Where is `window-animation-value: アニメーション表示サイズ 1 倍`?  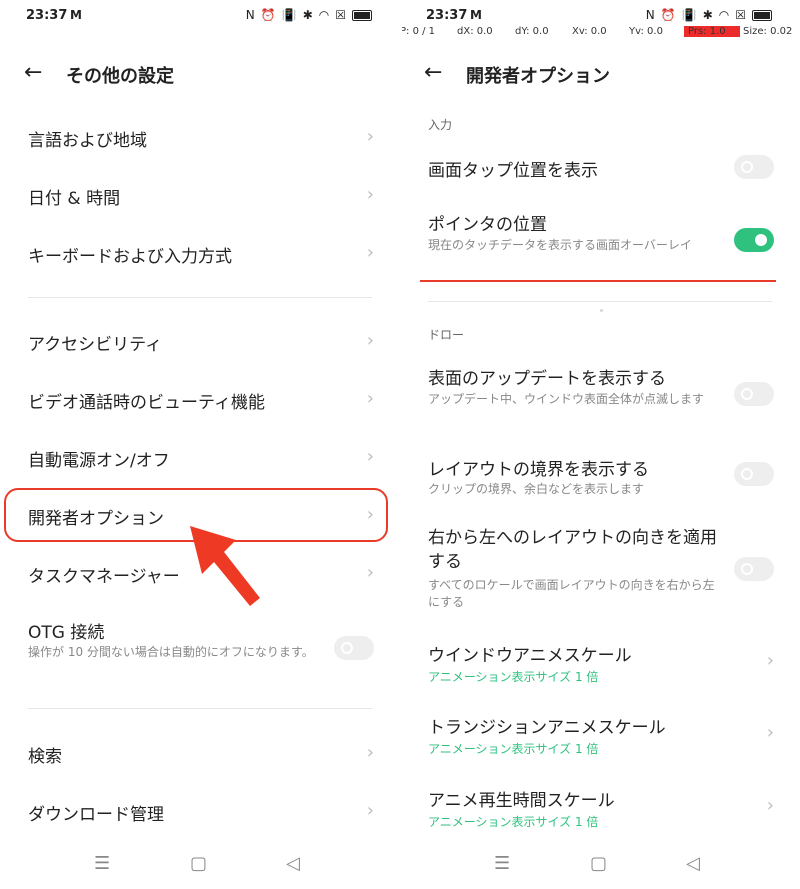
window-animation-value: アニメーション表示サイズ 1 倍 is located at coordinates (513, 677).